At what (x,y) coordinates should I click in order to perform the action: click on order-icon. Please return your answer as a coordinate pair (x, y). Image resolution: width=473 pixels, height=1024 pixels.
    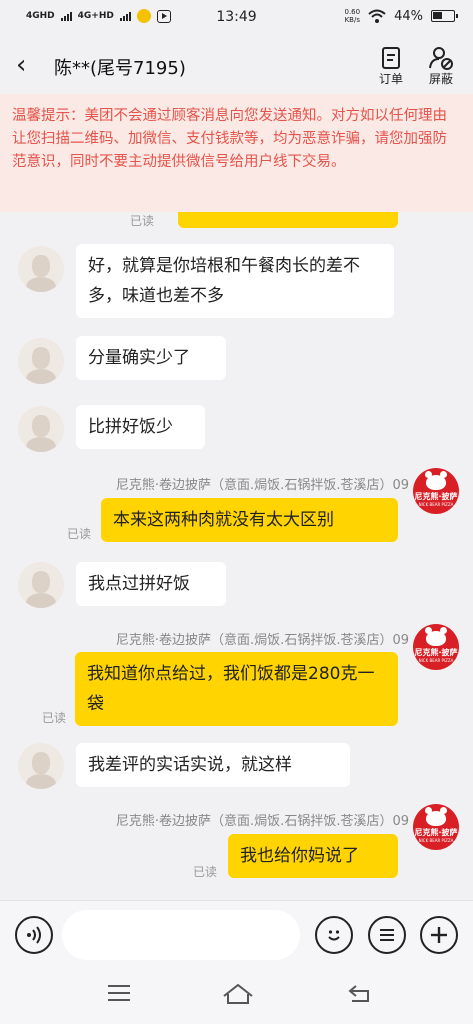
    Looking at the image, I should click on (391, 58).